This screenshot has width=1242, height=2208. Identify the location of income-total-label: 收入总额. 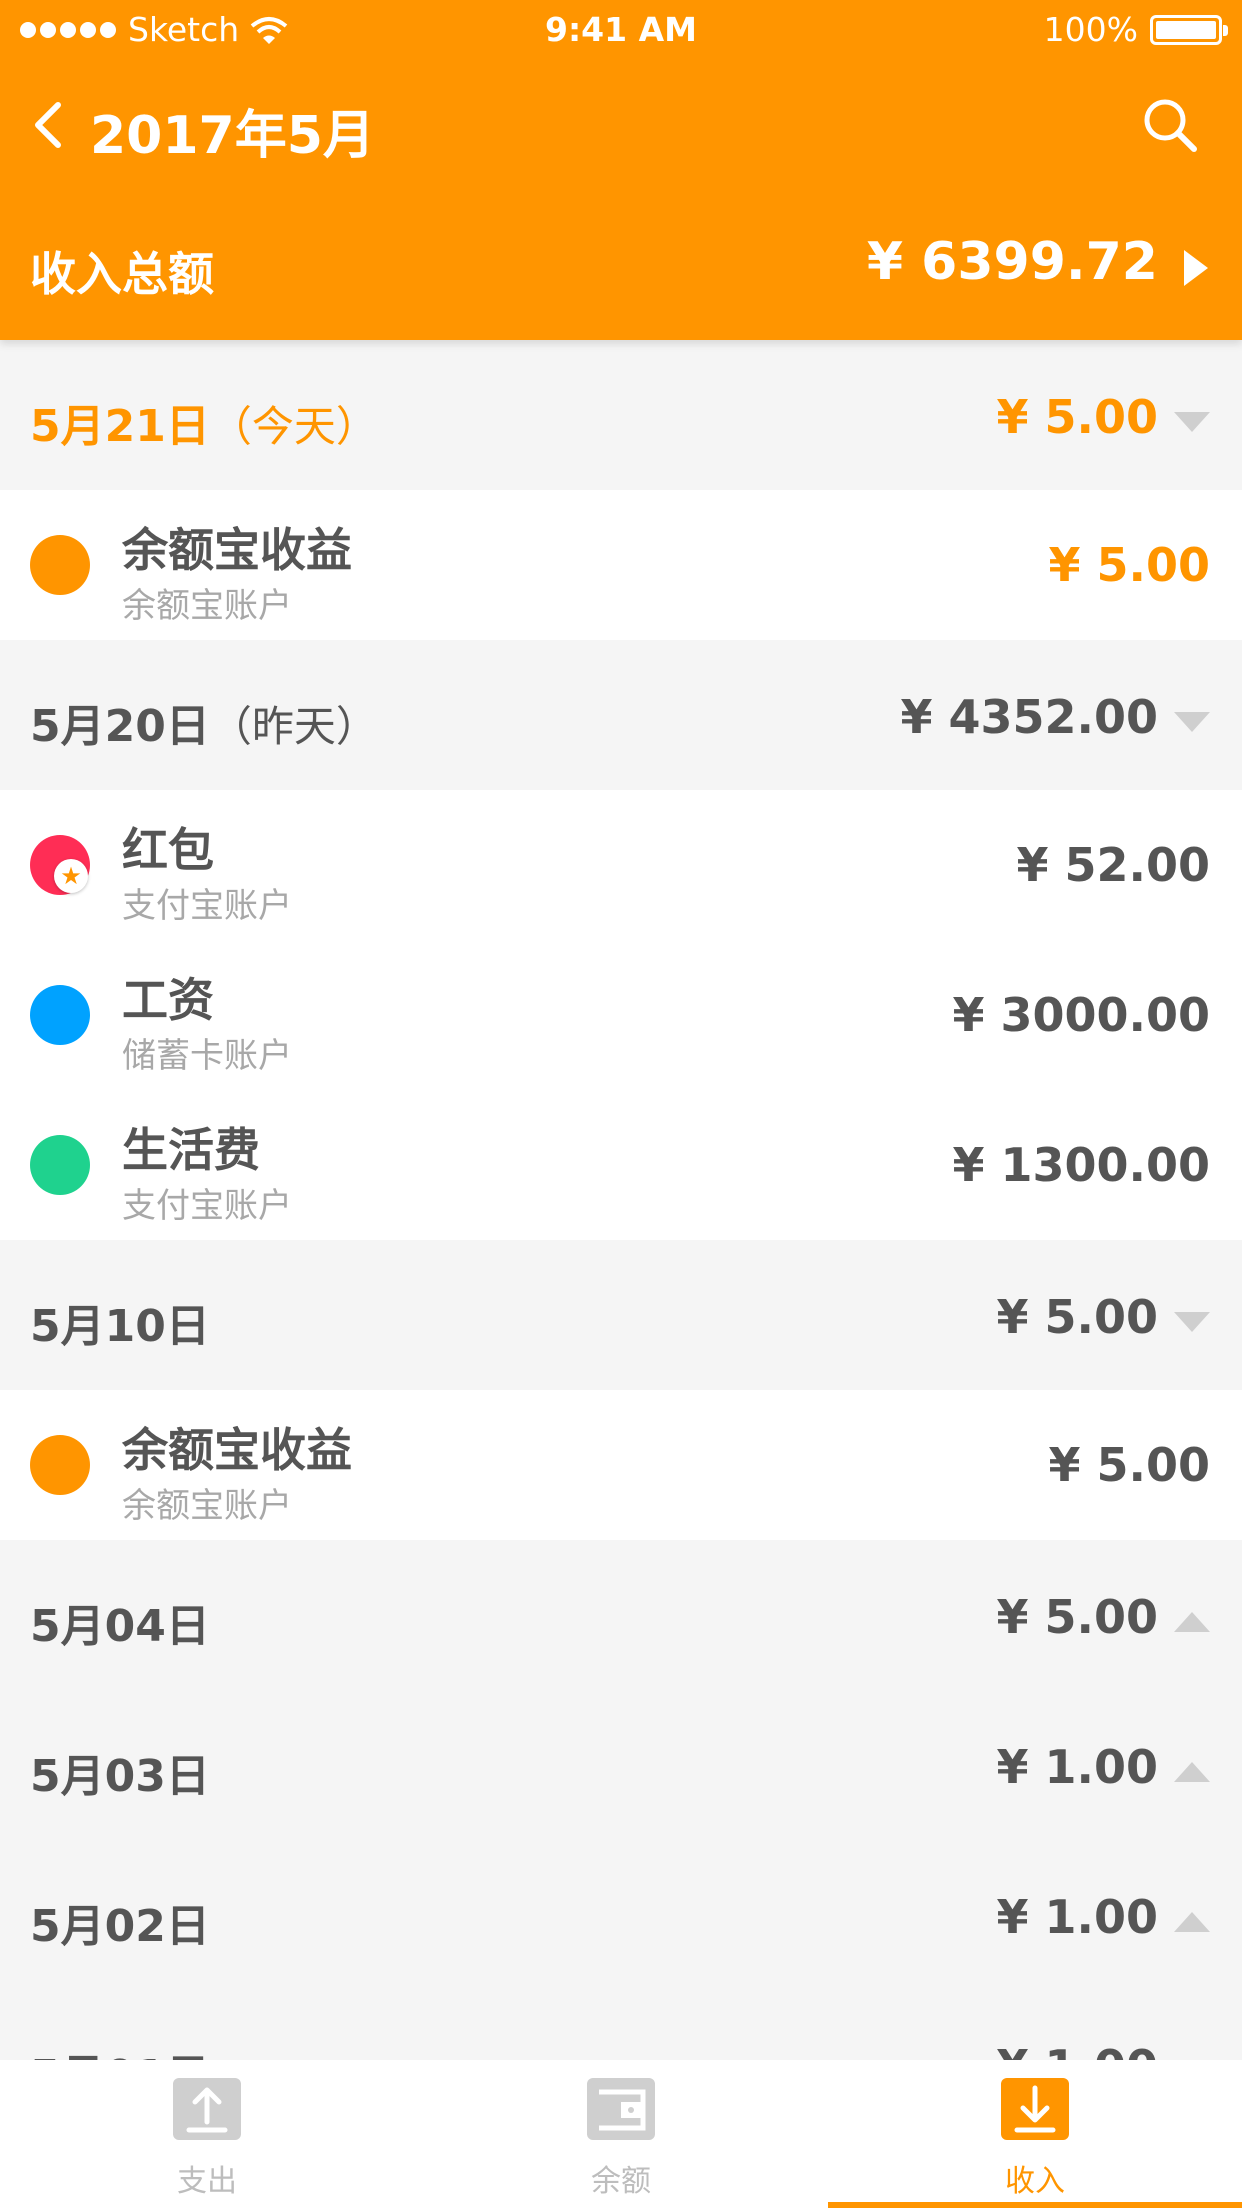
(122, 274).